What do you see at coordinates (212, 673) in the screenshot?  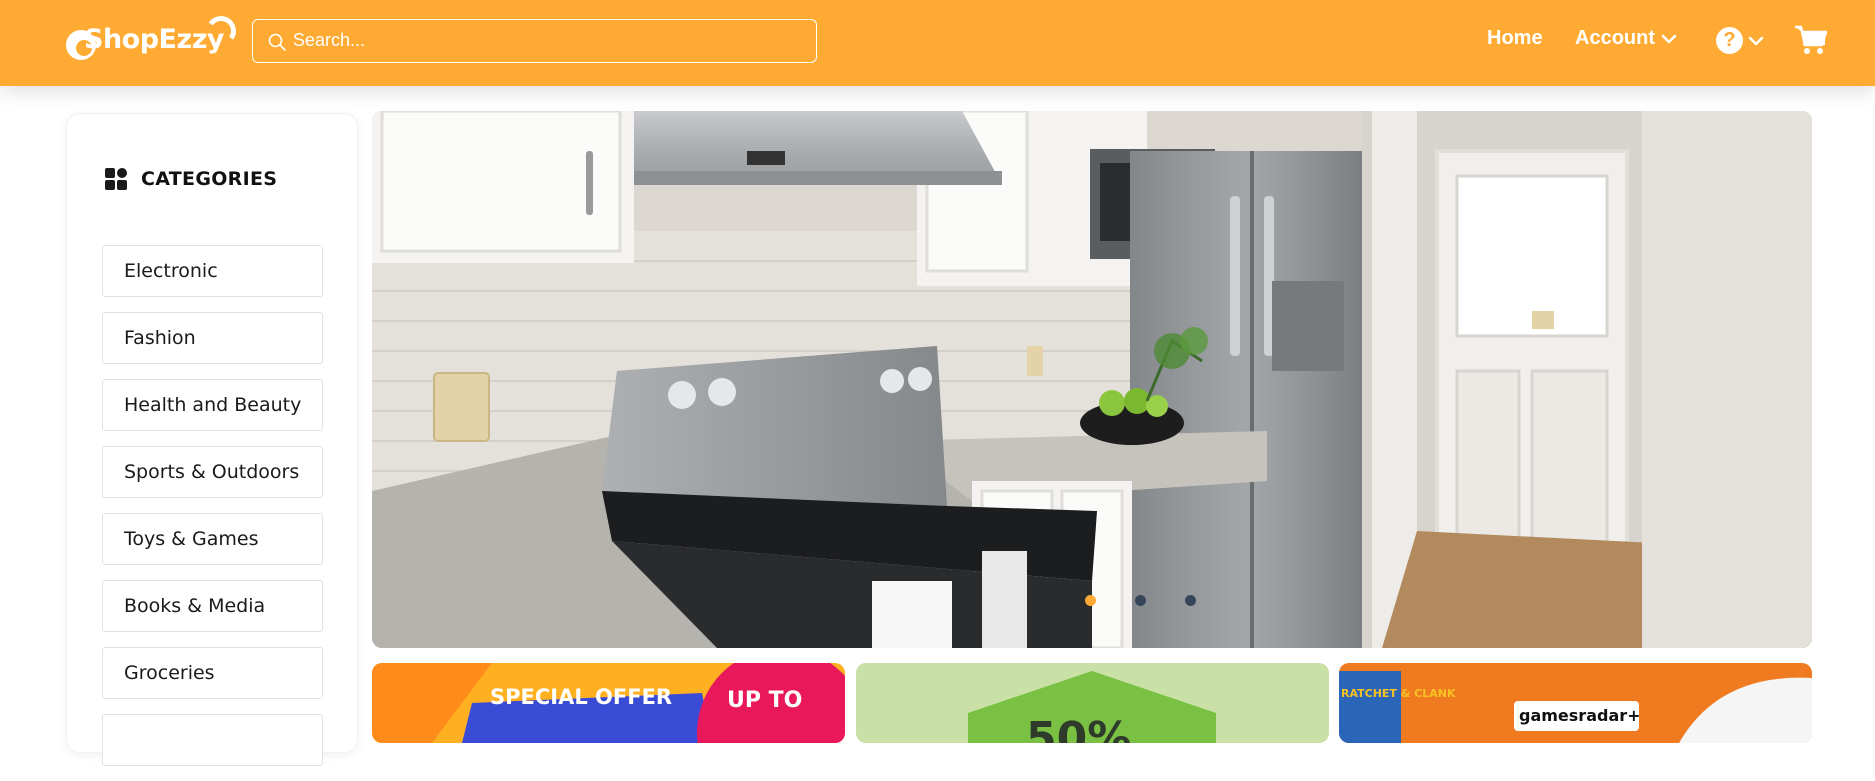 I see `category-item-groceries: Groceries` at bounding box center [212, 673].